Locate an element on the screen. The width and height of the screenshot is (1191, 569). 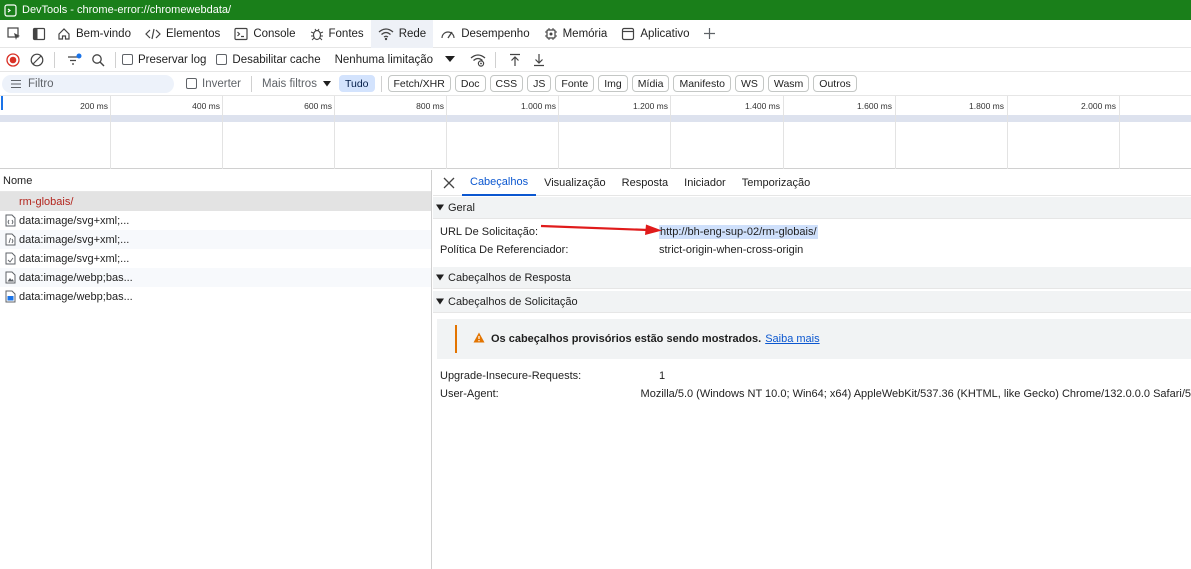
type-filter-manifest: Manifesto is located at coordinates (702, 83).